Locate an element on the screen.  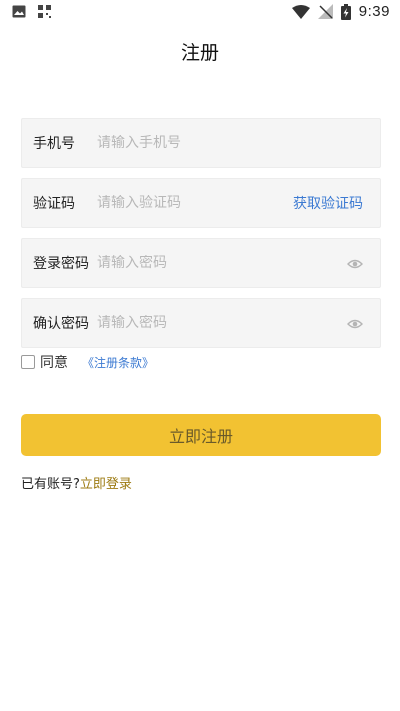
image-icon is located at coordinates (19, 11).